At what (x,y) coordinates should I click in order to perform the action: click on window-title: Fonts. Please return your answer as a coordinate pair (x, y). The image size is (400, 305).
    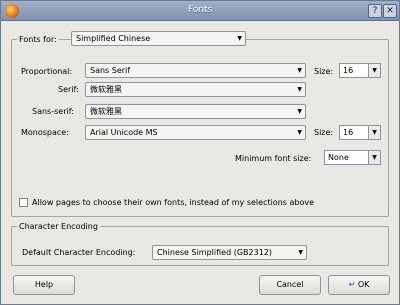
    Looking at the image, I should click on (200, 10).